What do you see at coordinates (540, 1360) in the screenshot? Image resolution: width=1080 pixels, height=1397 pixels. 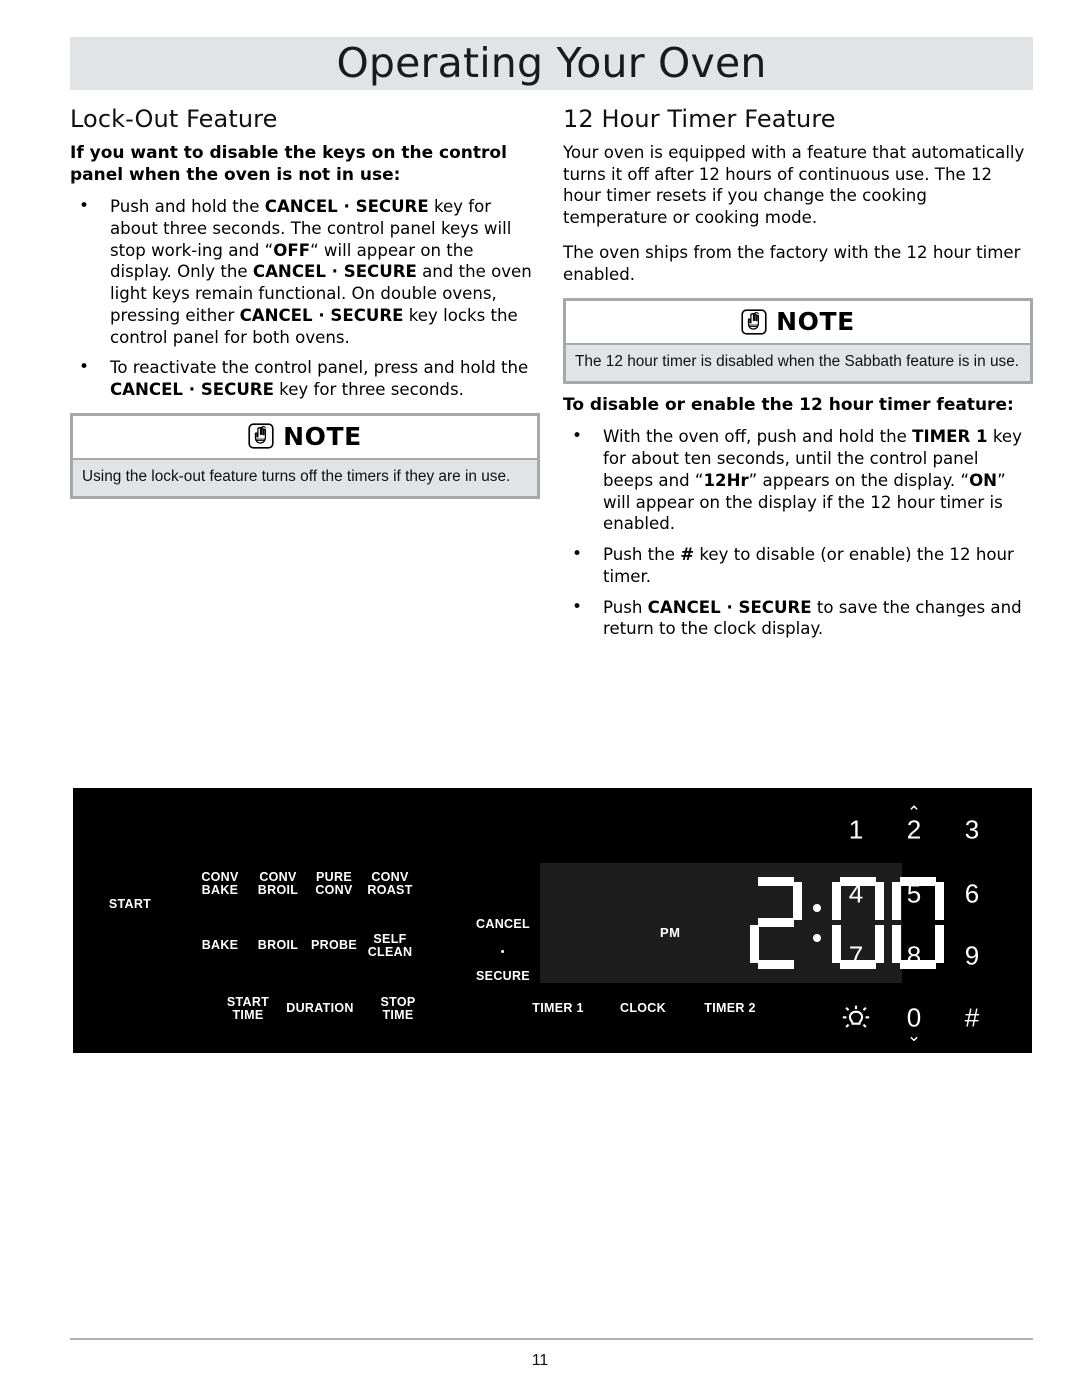 I see `page-number: 11` at bounding box center [540, 1360].